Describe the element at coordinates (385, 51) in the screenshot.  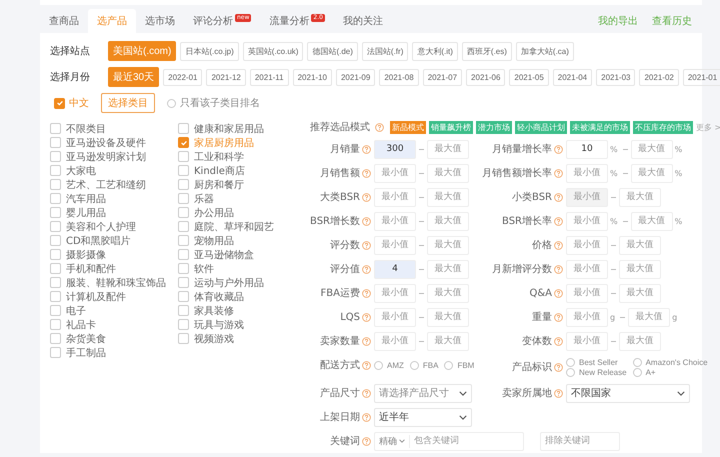
I see `filter-option: 法国站(.fr)` at that location.